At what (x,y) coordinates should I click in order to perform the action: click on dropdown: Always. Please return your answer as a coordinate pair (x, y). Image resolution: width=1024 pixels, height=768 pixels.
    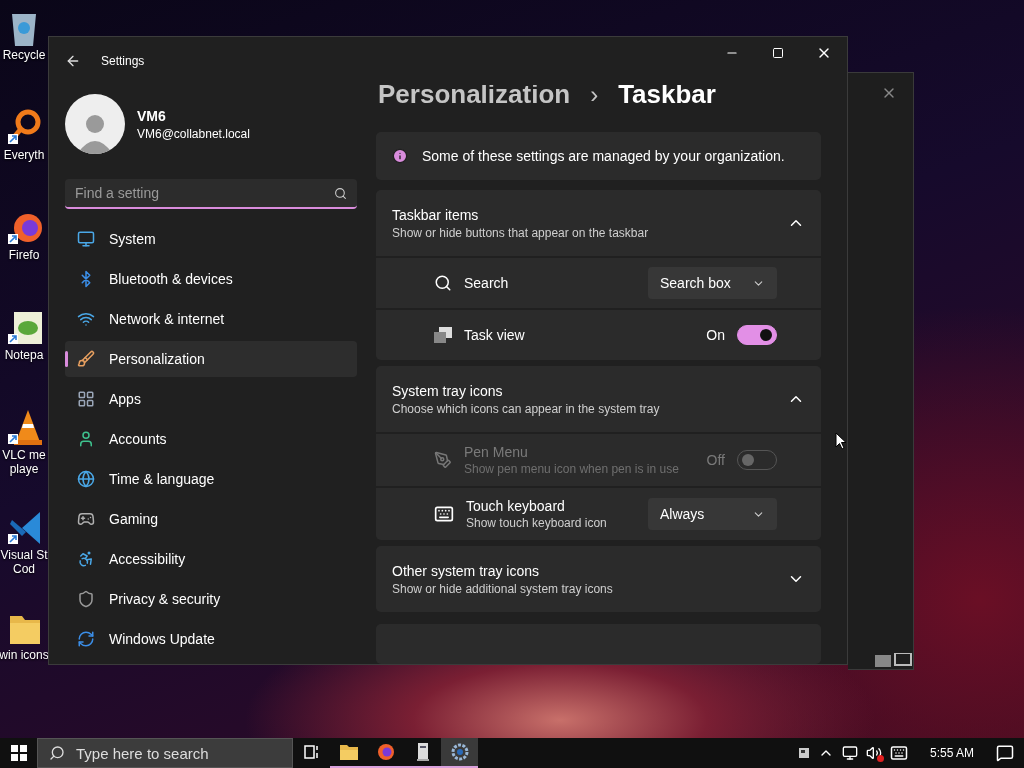
    Looking at the image, I should click on (712, 514).